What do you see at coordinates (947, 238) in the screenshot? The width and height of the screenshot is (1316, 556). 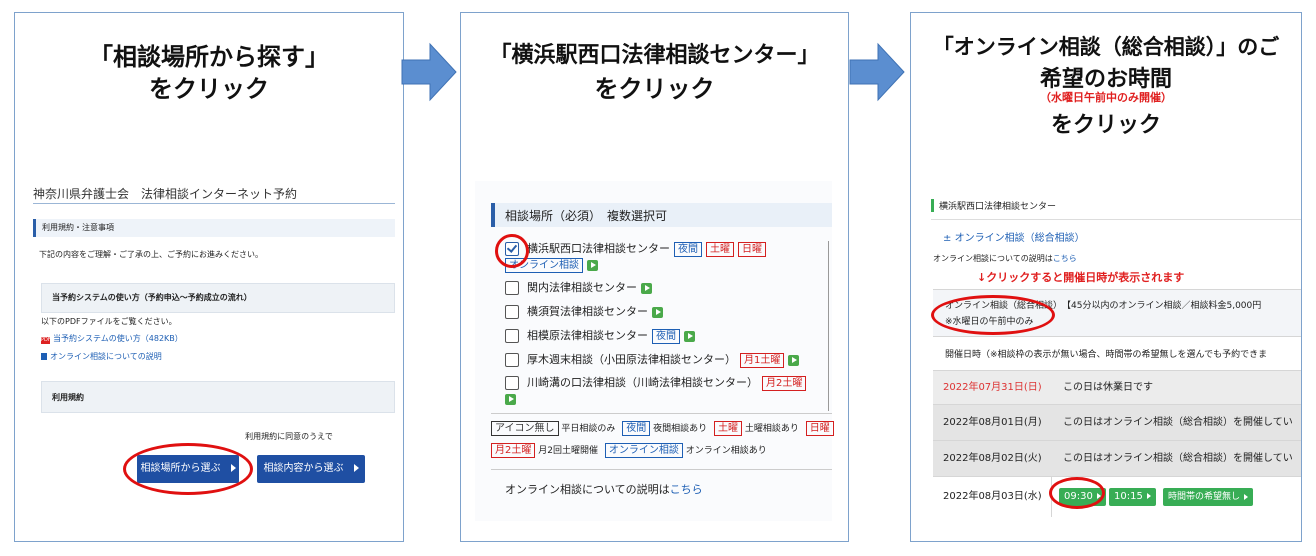 I see `collapse-icon: ±` at bounding box center [947, 238].